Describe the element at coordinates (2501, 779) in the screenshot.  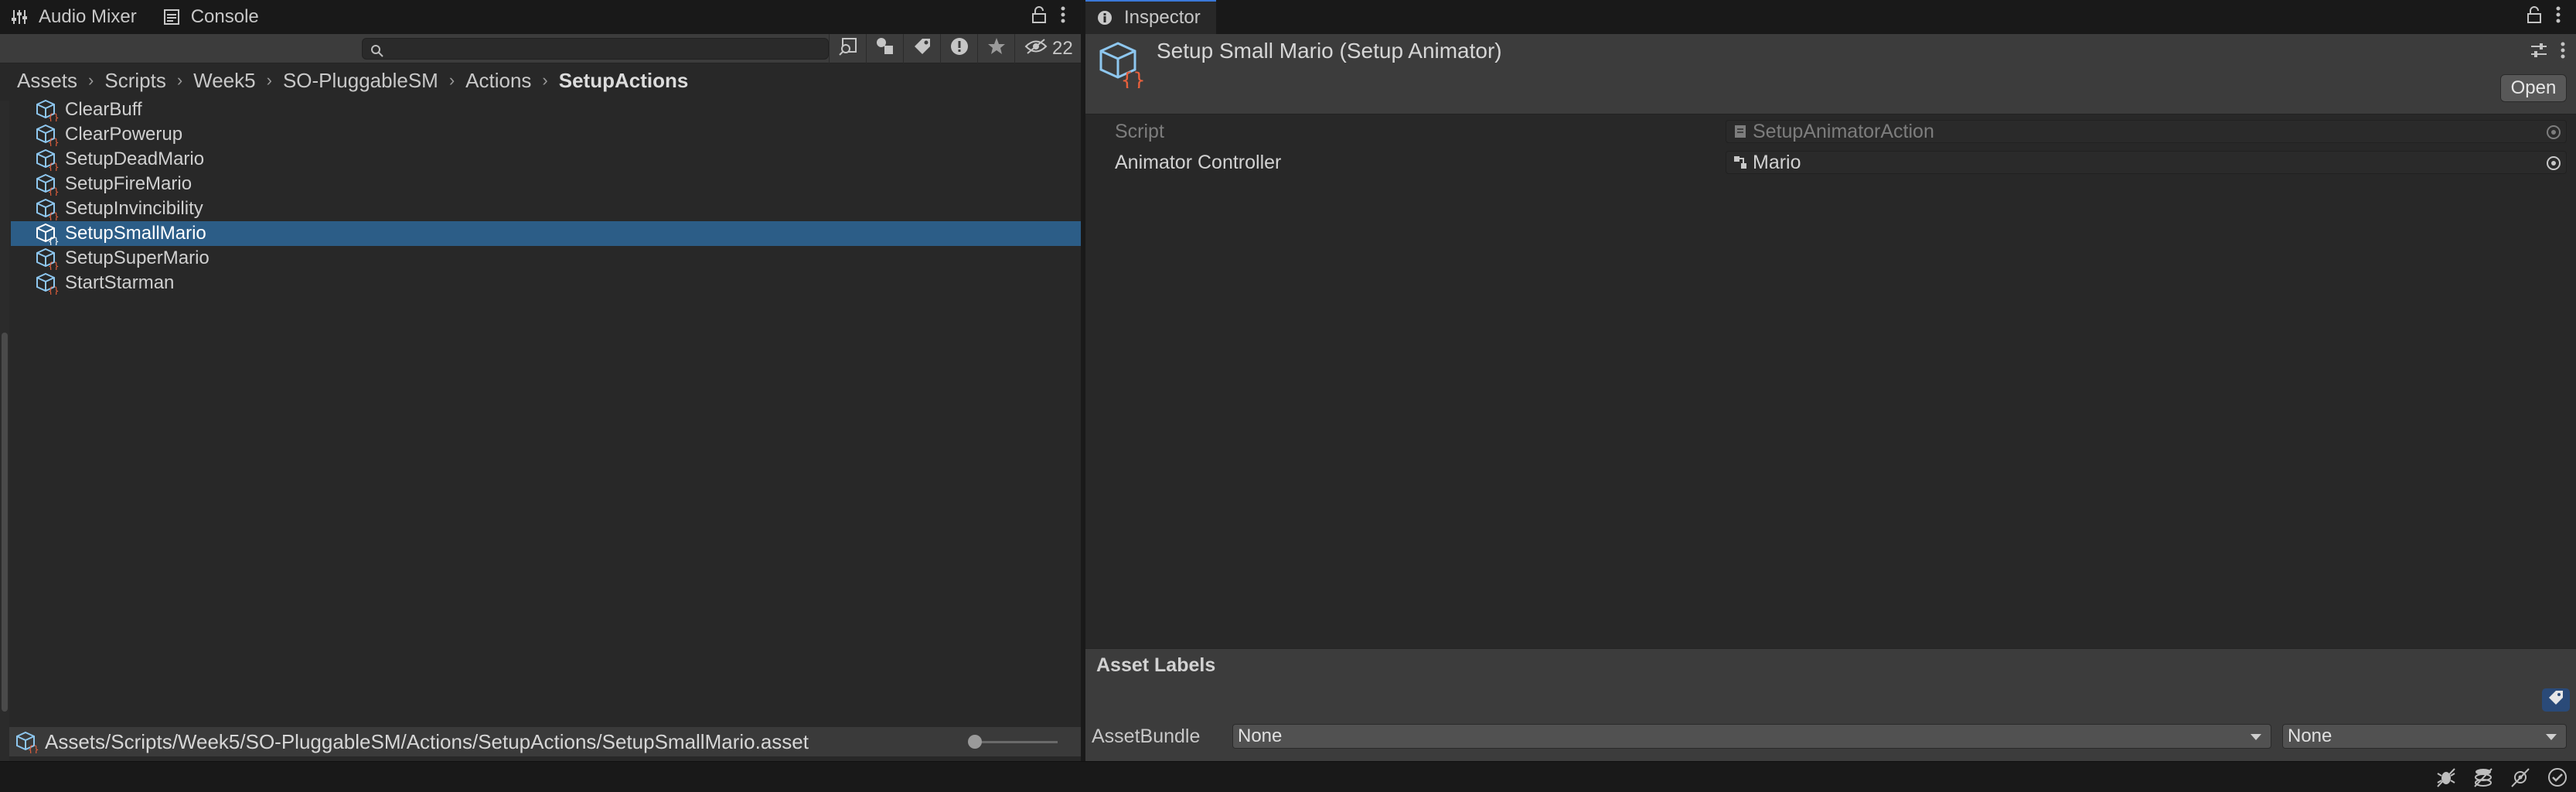
I see `status-icons` at that location.